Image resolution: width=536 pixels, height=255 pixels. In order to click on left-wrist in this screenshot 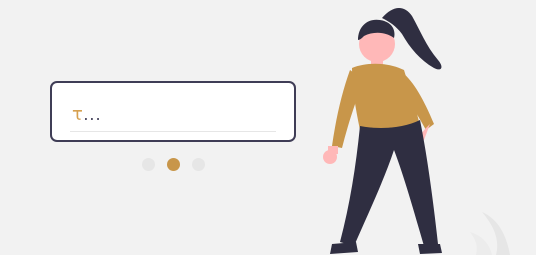, I will do `click(333, 150)`.